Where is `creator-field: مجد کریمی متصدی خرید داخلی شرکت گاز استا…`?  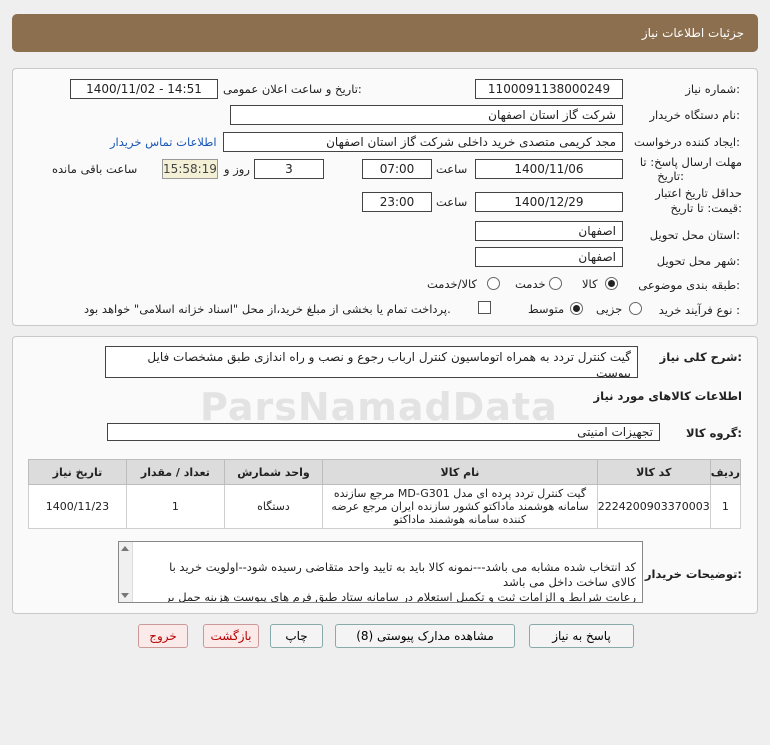
creator-field: مجد کریمی متصدی خرید داخلی شرکت گاز استا… is located at coordinates (423, 142).